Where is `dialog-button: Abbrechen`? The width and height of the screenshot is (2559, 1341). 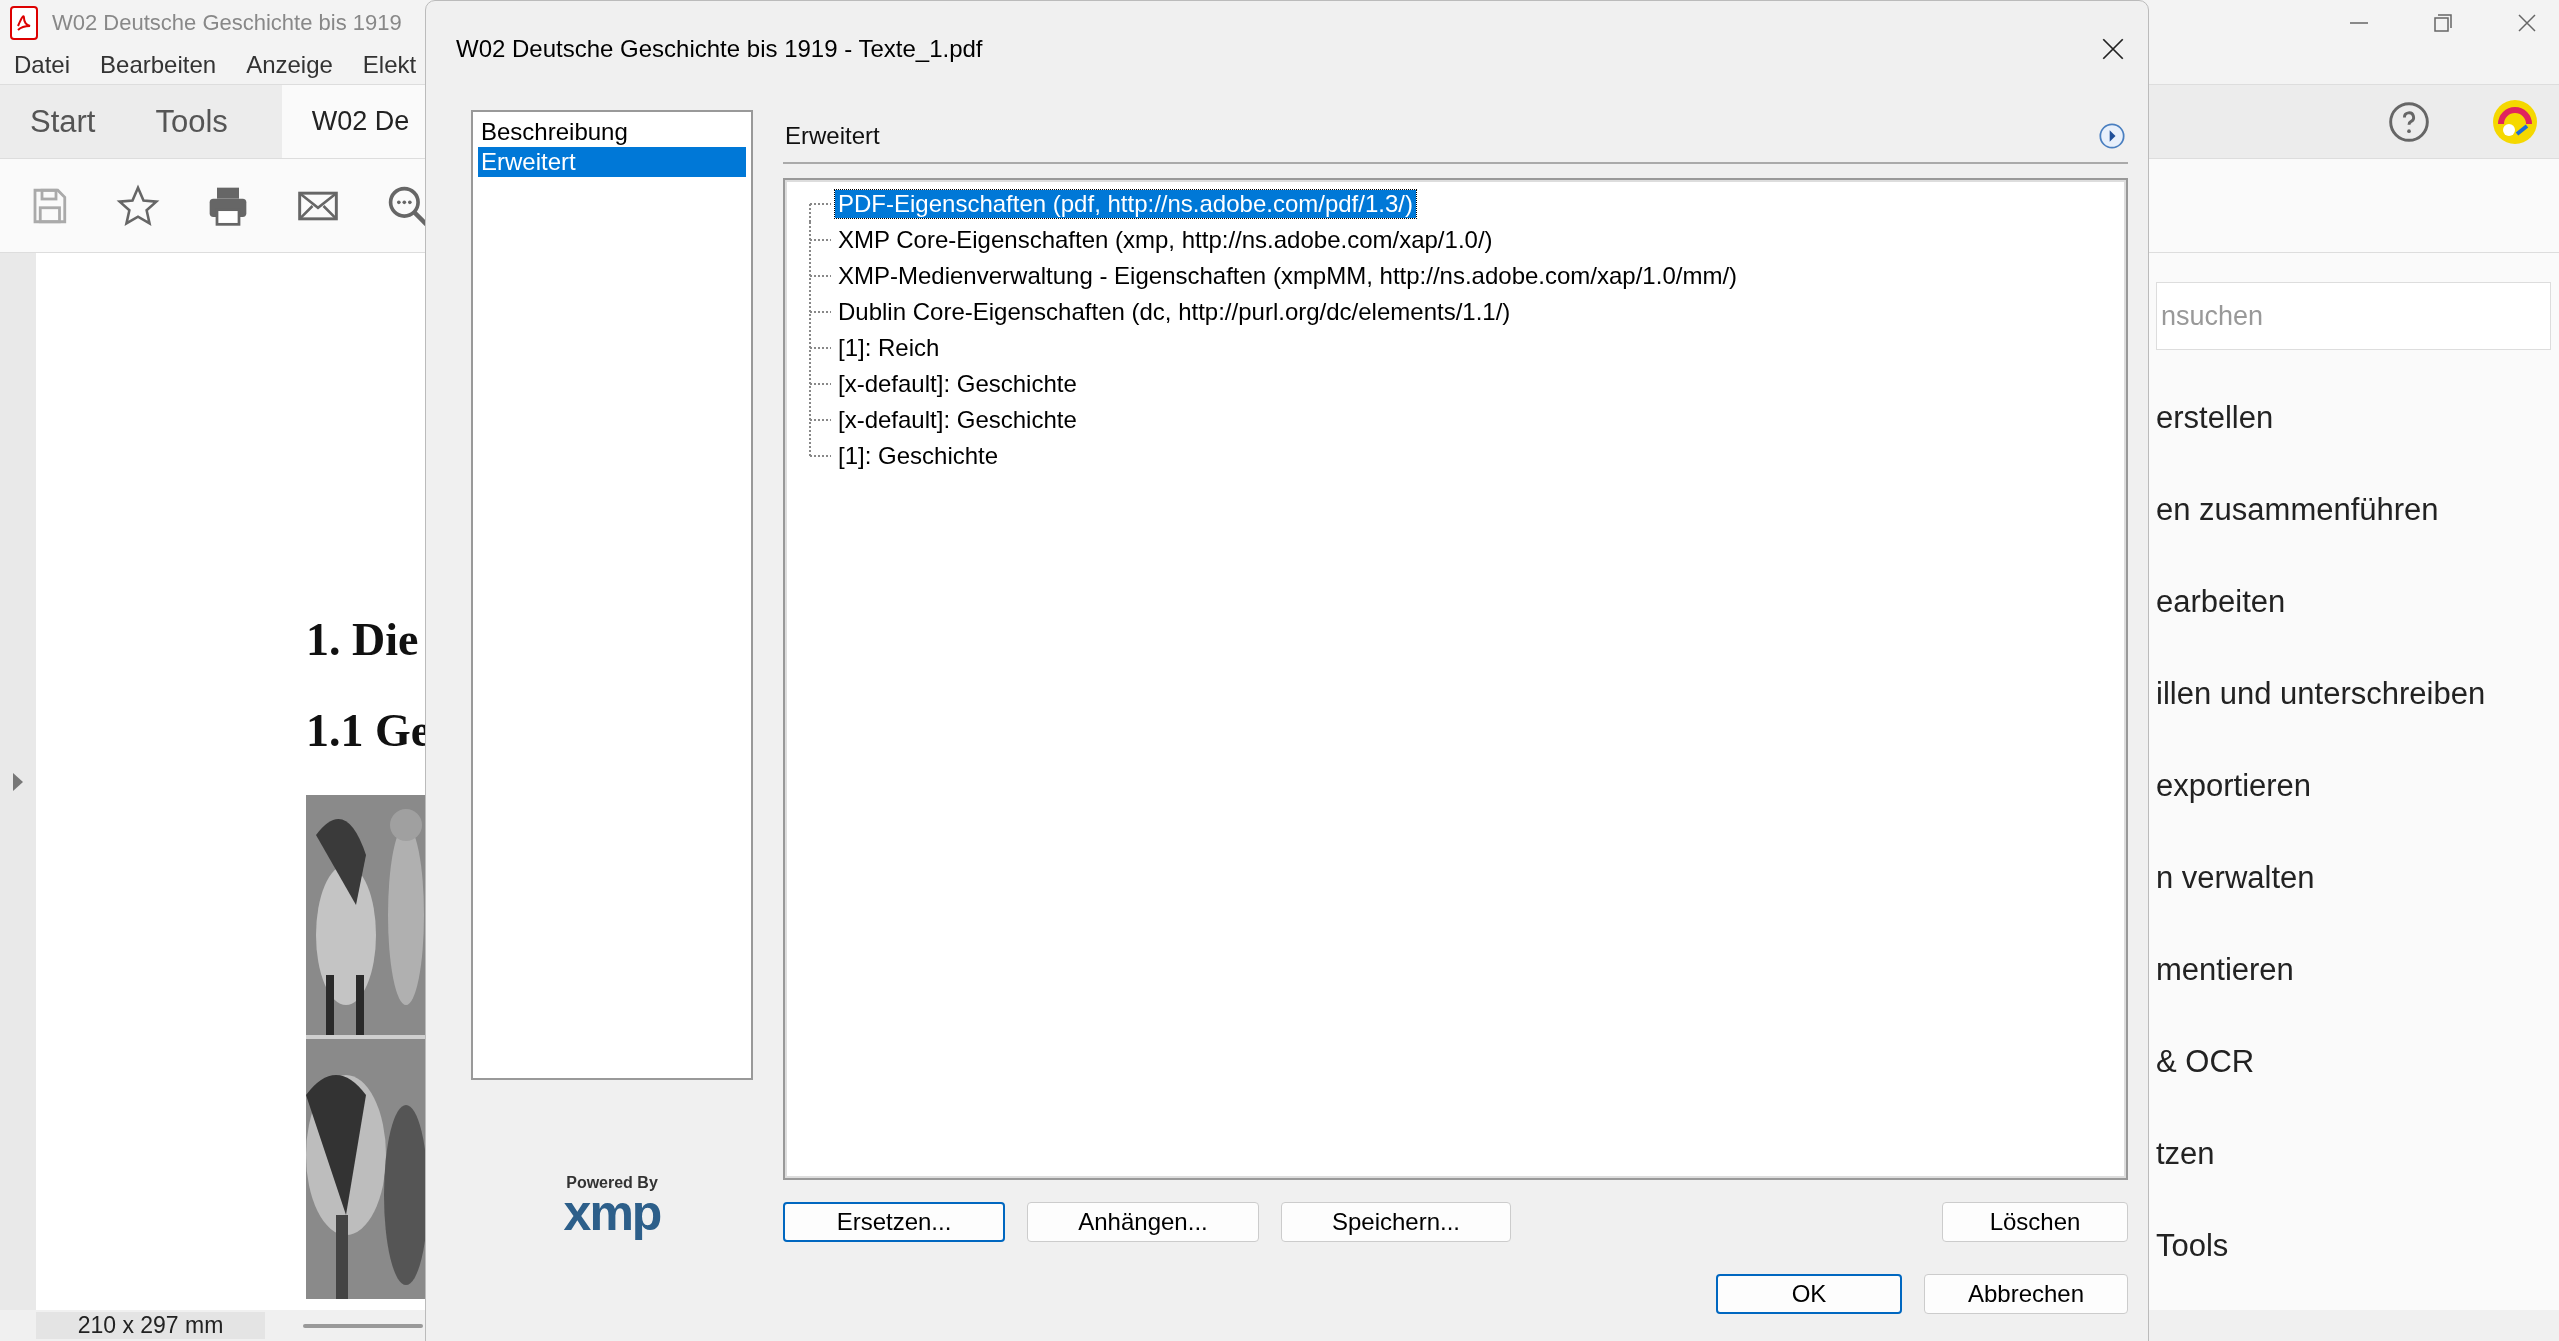 dialog-button: Abbrechen is located at coordinates (2026, 1294).